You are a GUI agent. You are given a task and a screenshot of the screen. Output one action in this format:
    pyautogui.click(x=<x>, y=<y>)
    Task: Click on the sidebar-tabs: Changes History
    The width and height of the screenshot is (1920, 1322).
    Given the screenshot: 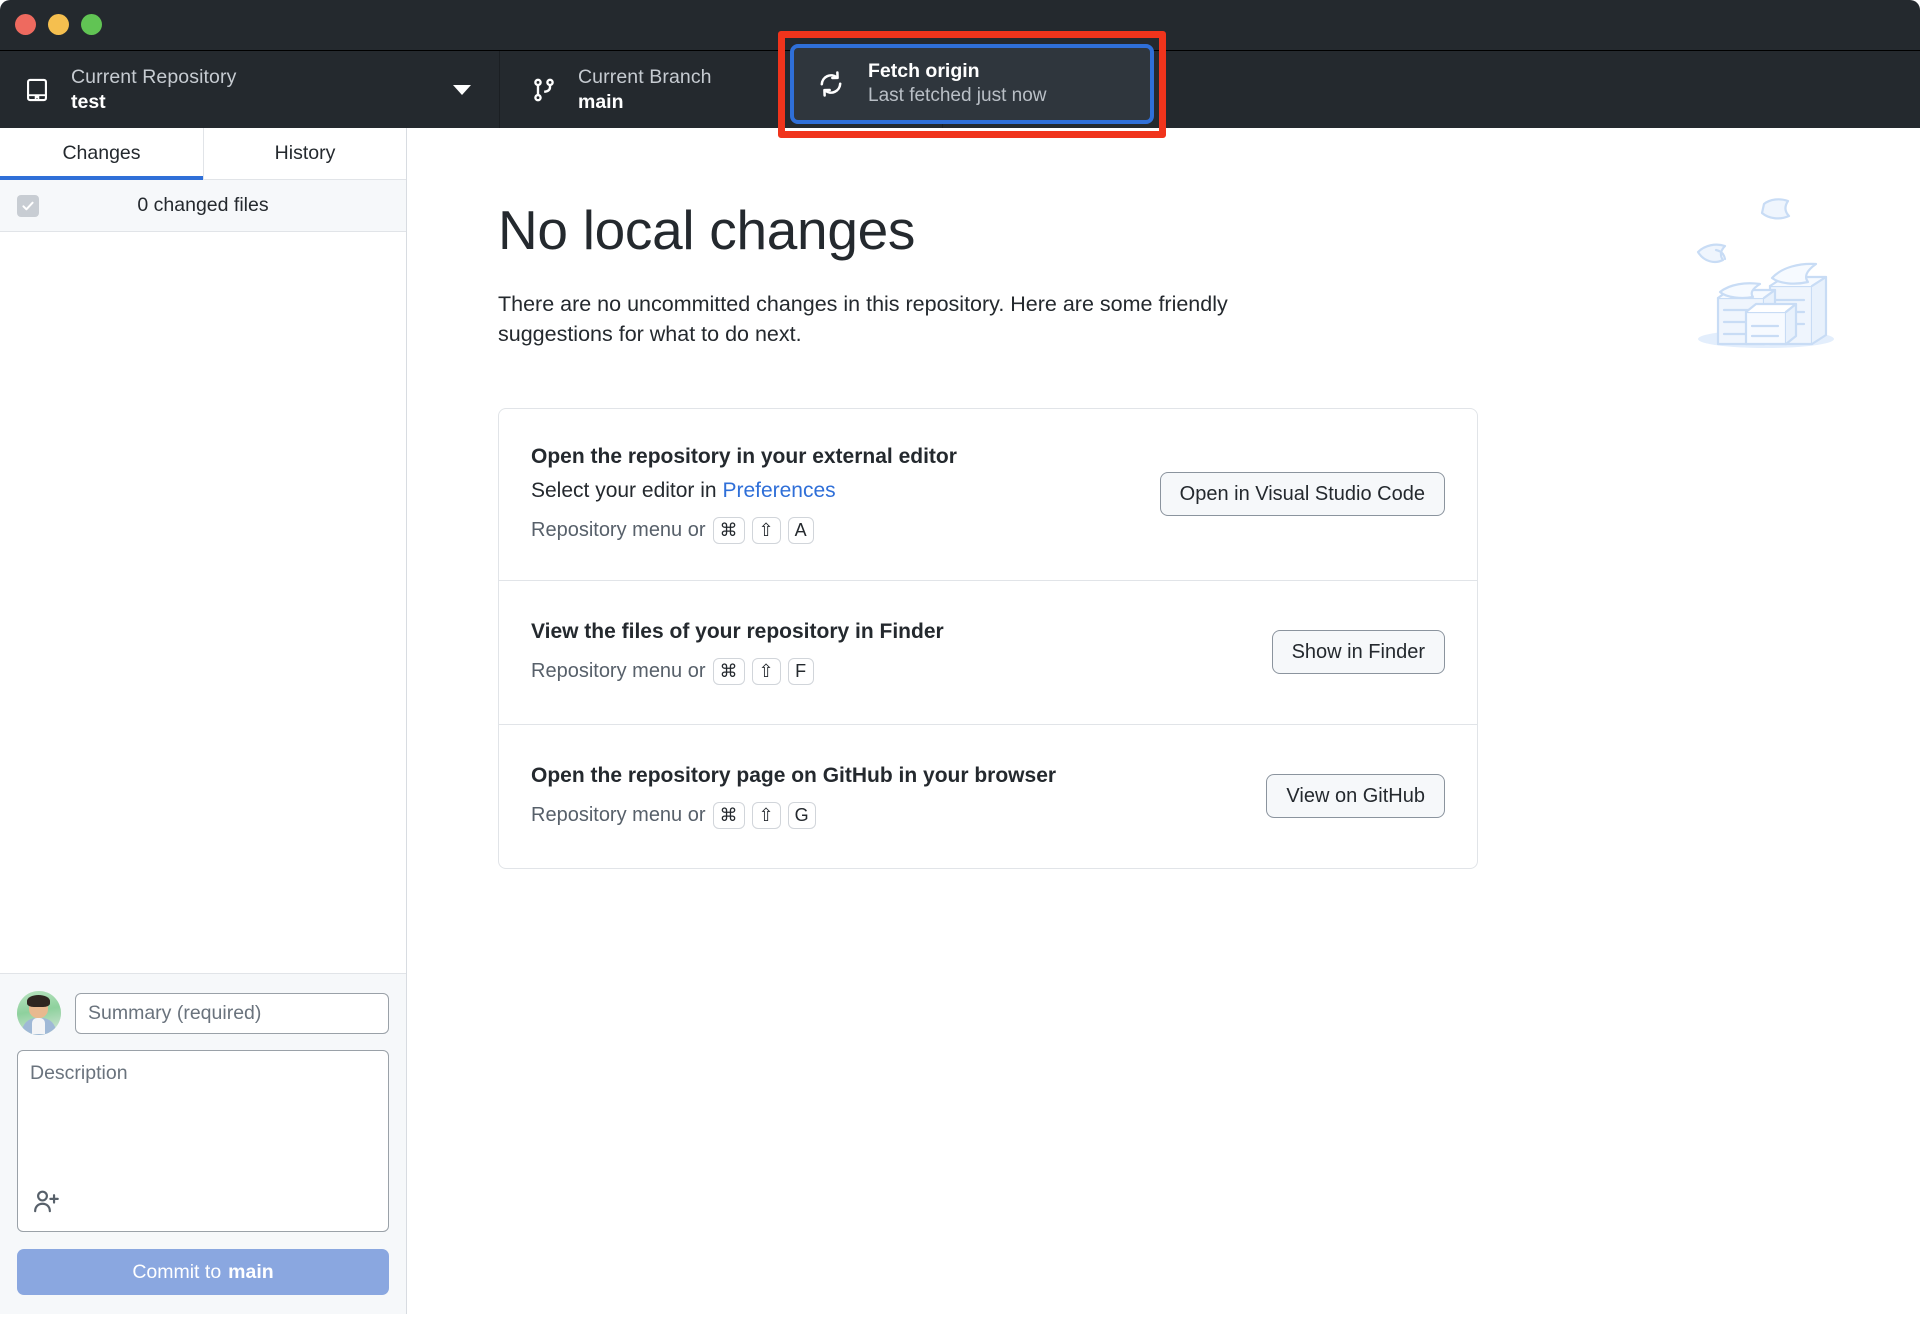 What is the action you would take?
    pyautogui.click(x=203, y=154)
    